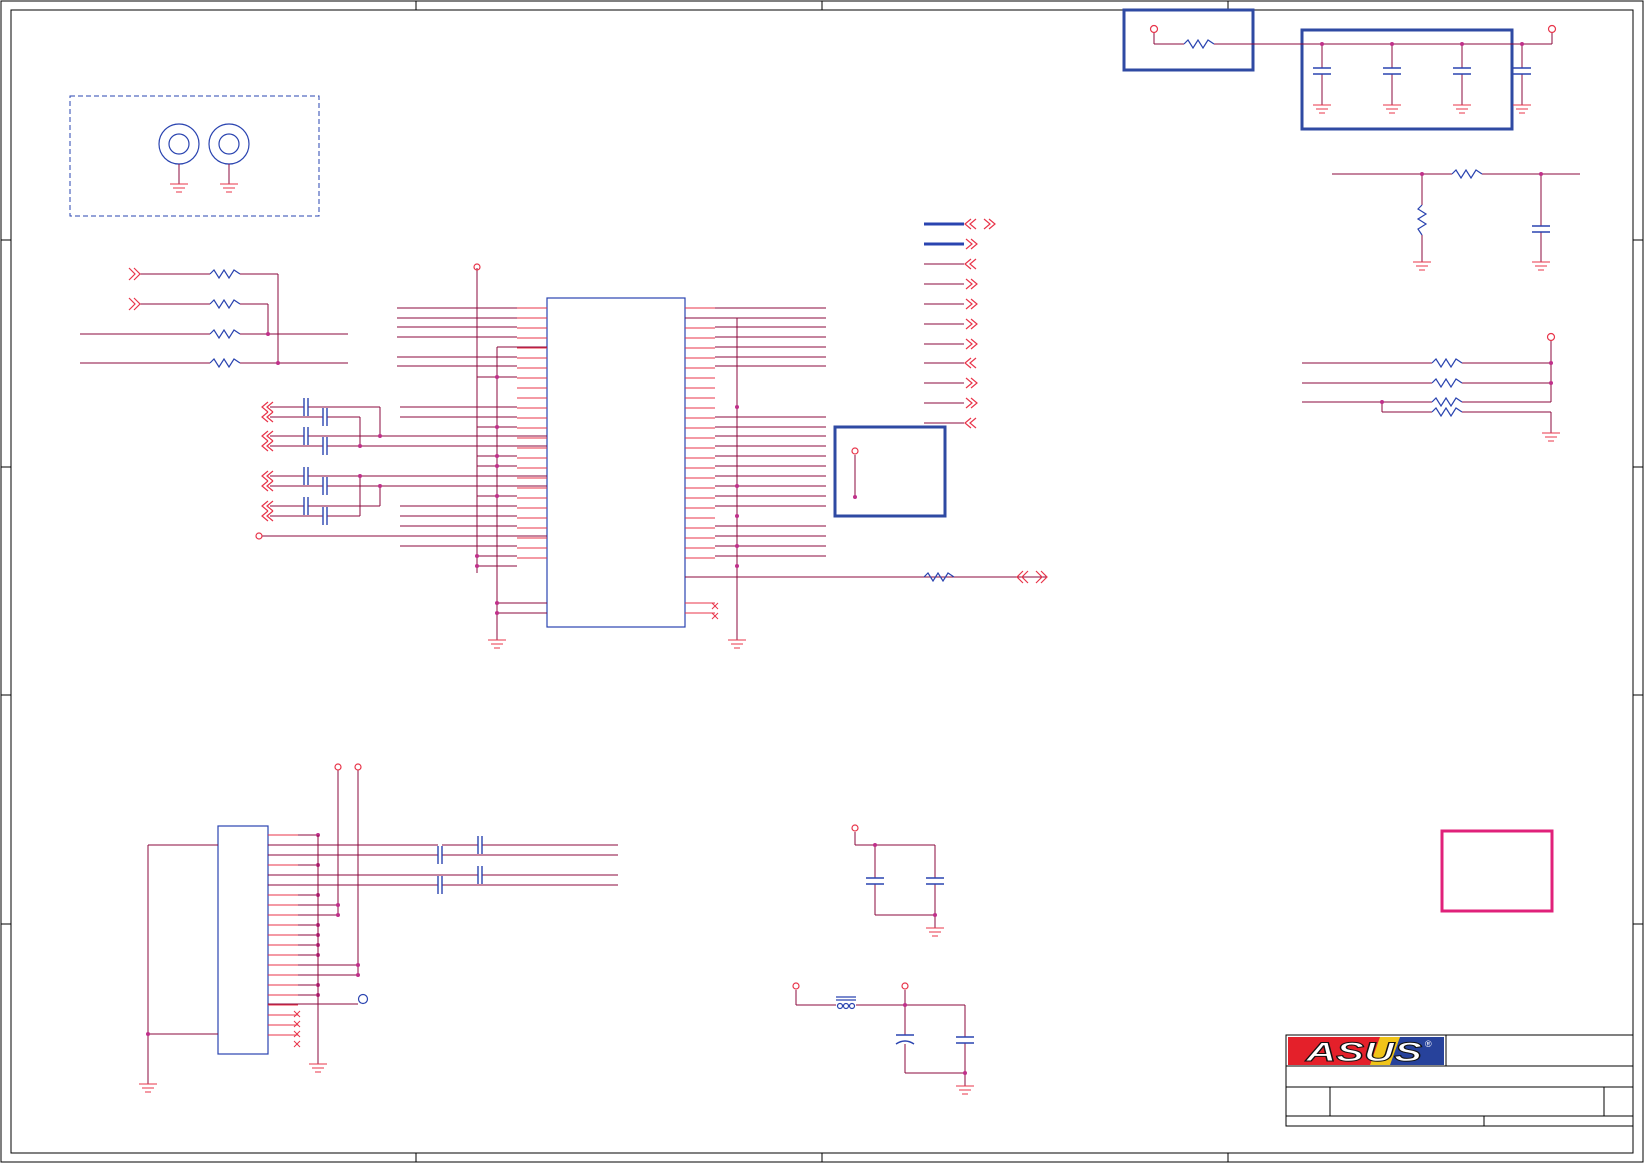  Describe the element at coordinates (204, 188) in the screenshot. I see `ground-symbol` at that location.